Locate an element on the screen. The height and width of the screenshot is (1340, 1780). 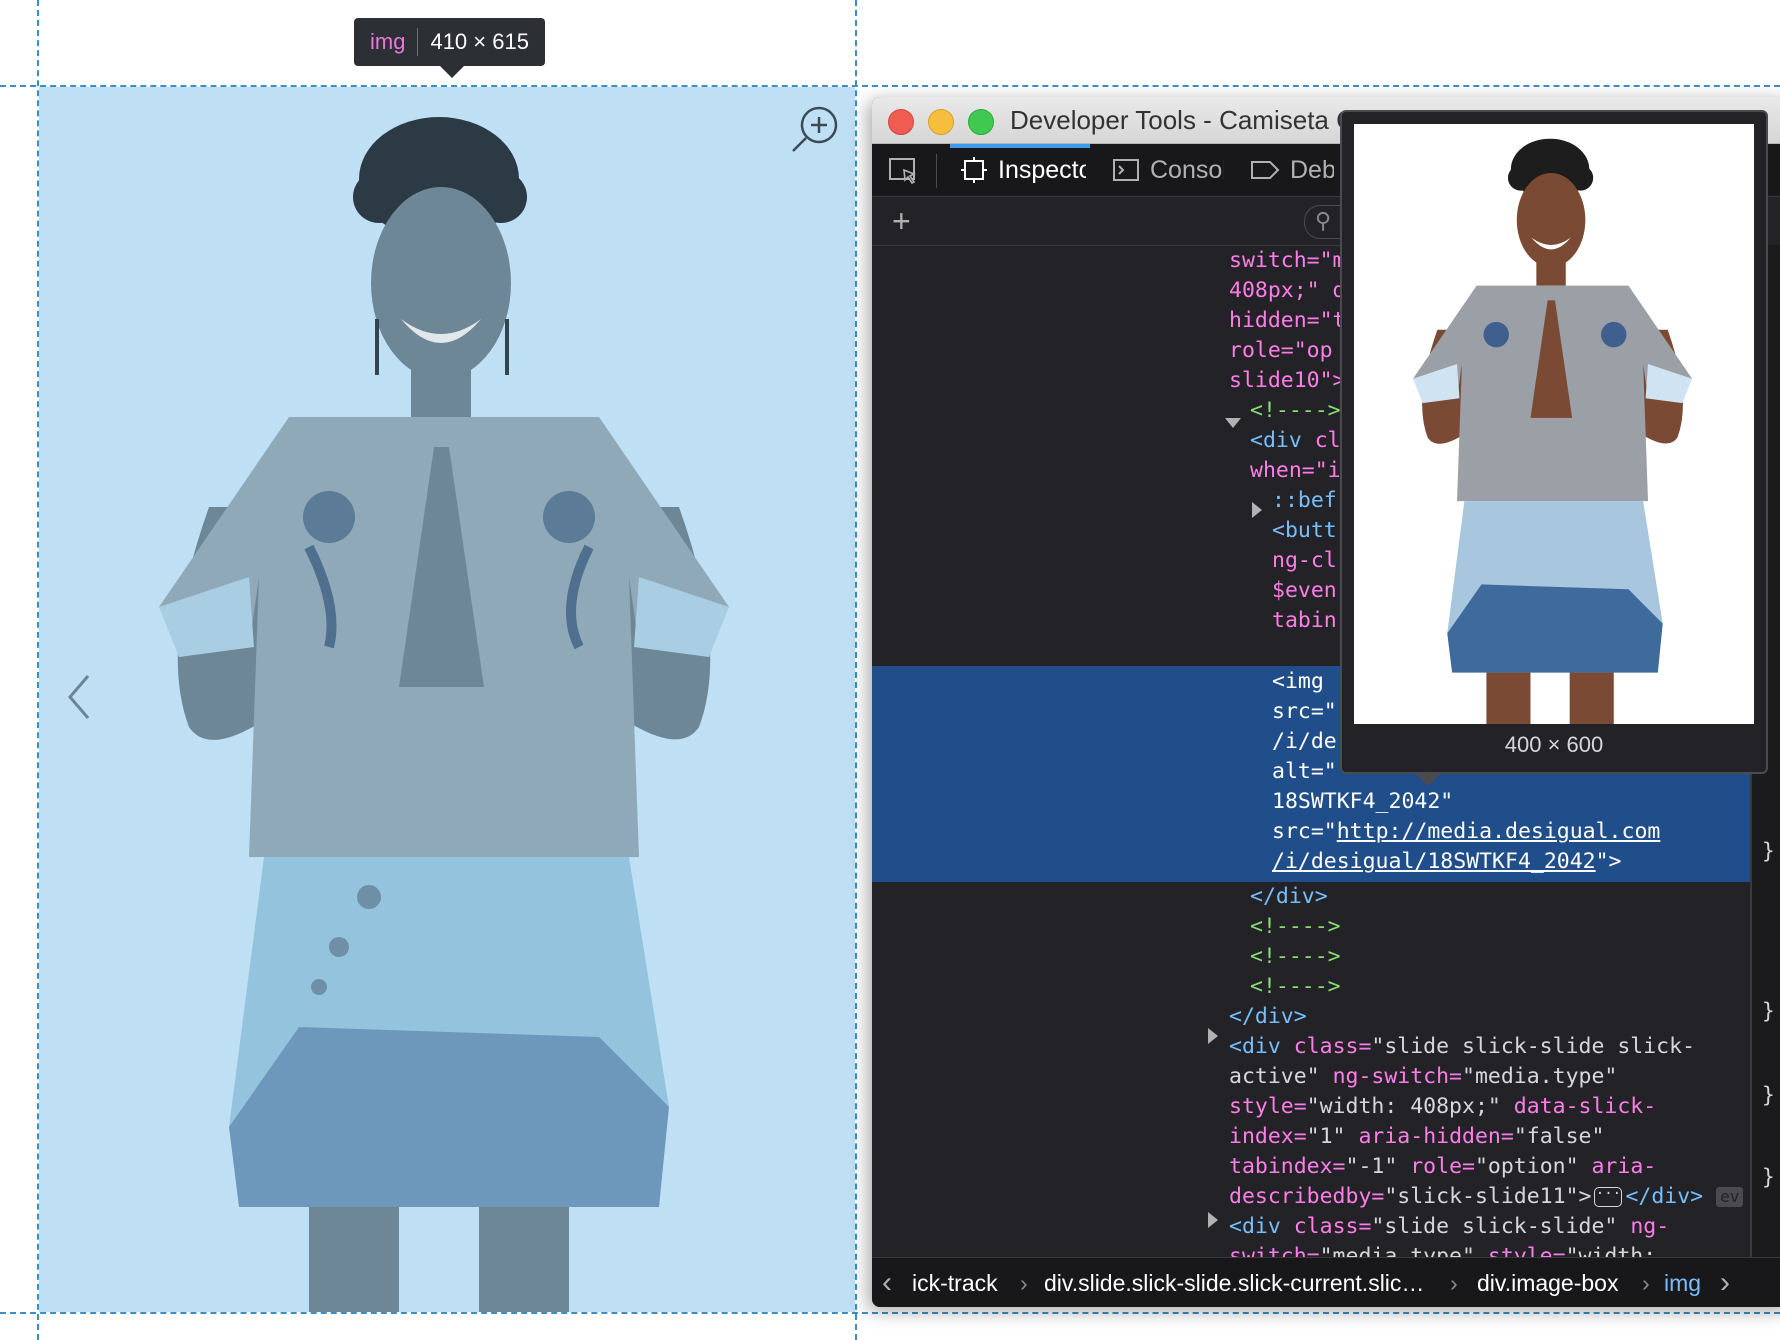
markup-line: /i/de is located at coordinates (1304, 742).